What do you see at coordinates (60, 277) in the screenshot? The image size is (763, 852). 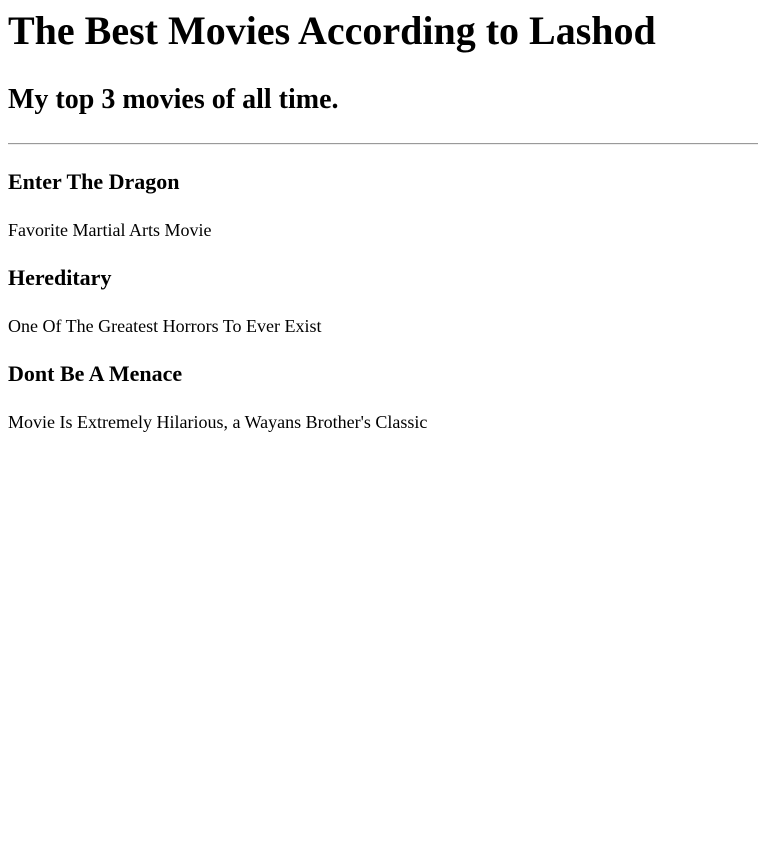 I see `movie-title: Hereditary` at bounding box center [60, 277].